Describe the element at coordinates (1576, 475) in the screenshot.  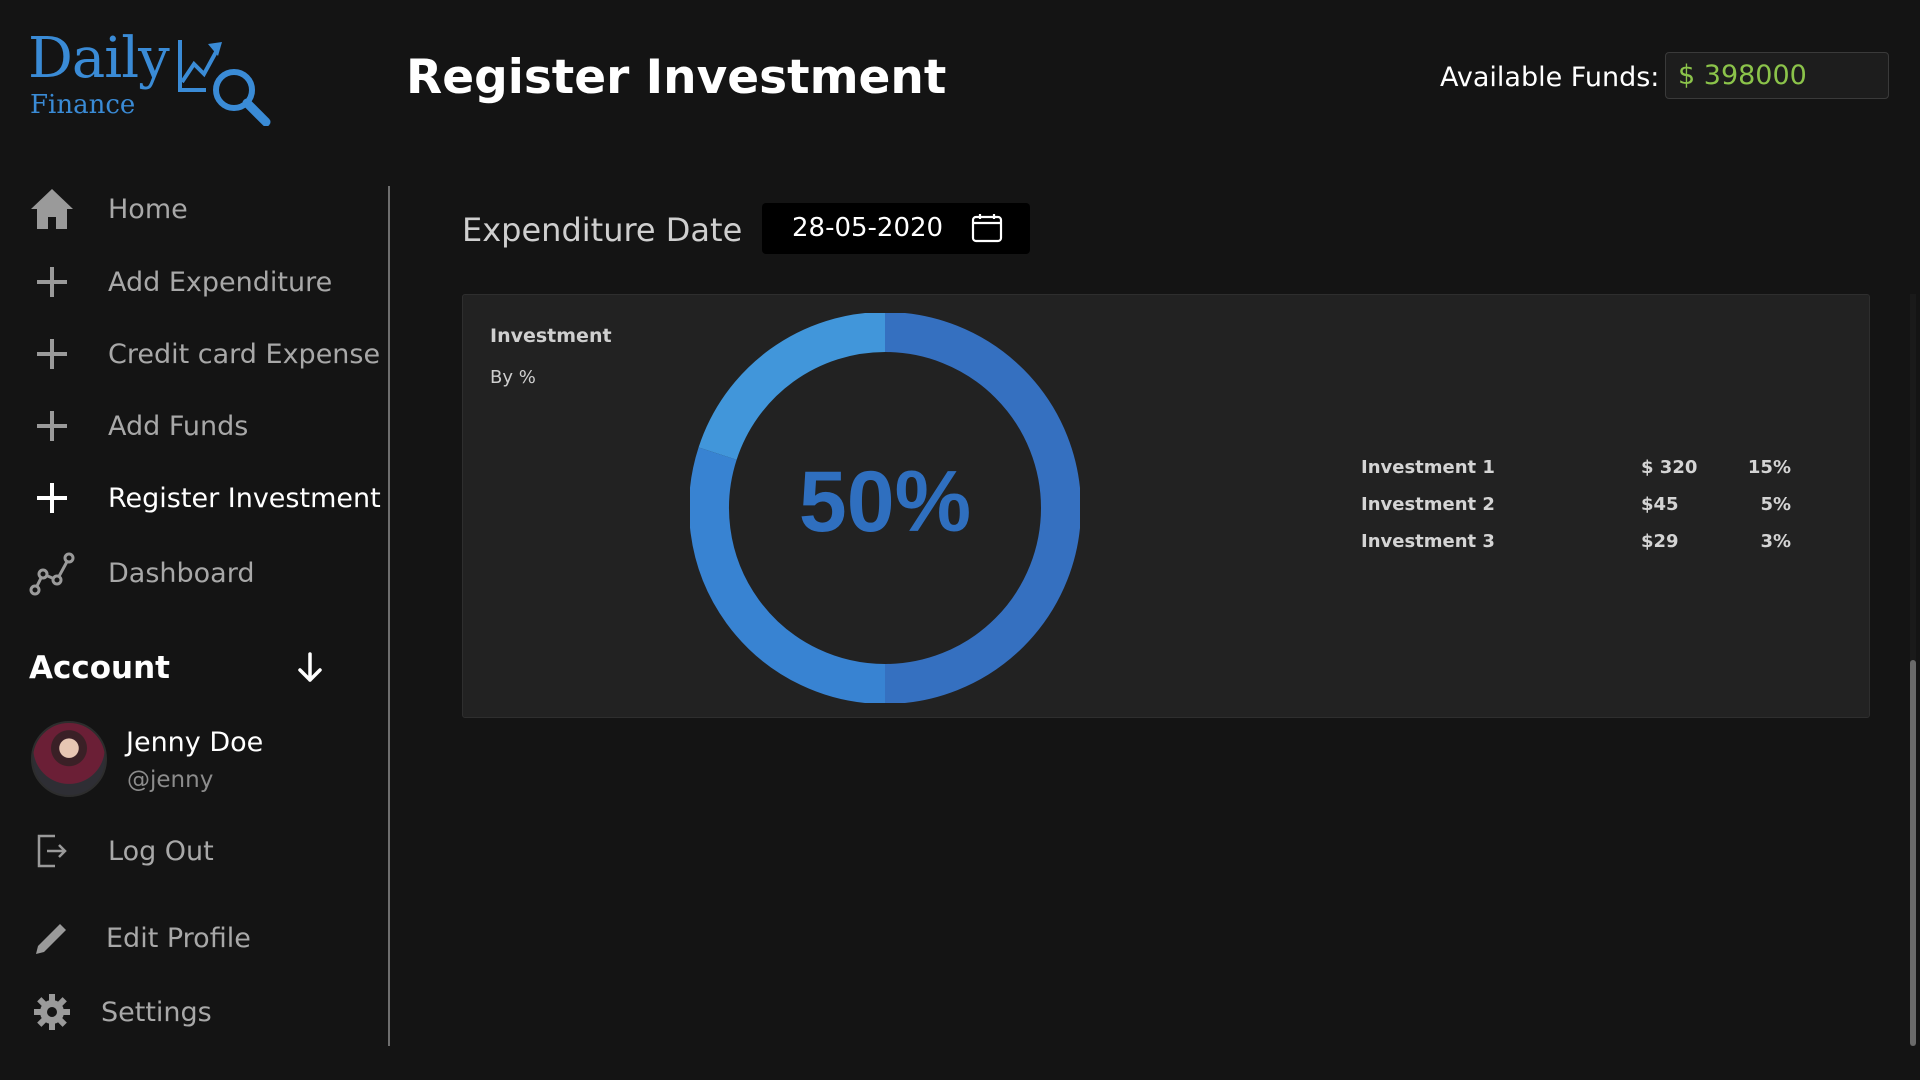
I see `legend-row: Investment 1 $ 320 15%` at that location.